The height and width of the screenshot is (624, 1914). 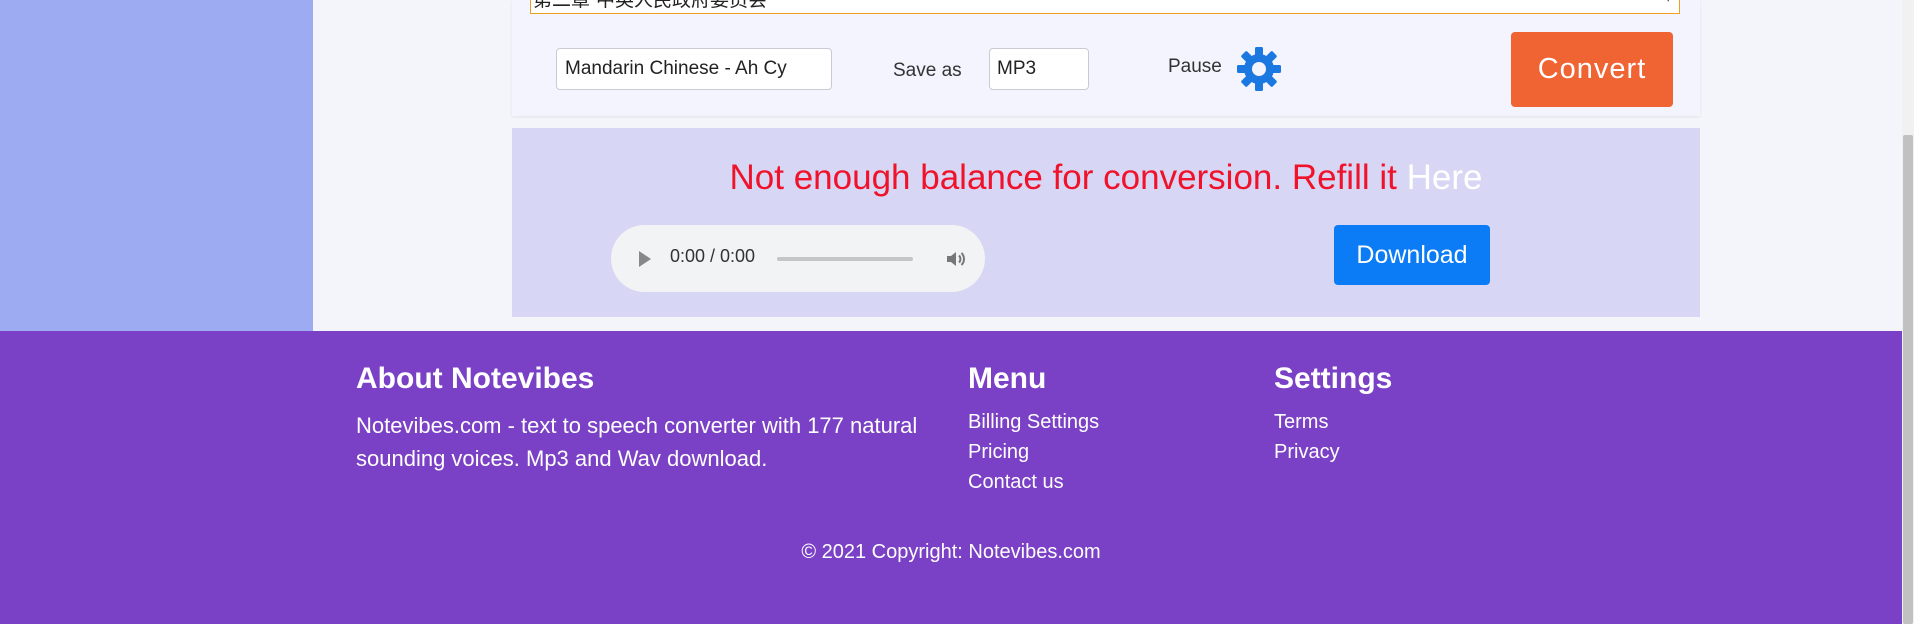 I want to click on scrollbar, so click(x=1908, y=312).